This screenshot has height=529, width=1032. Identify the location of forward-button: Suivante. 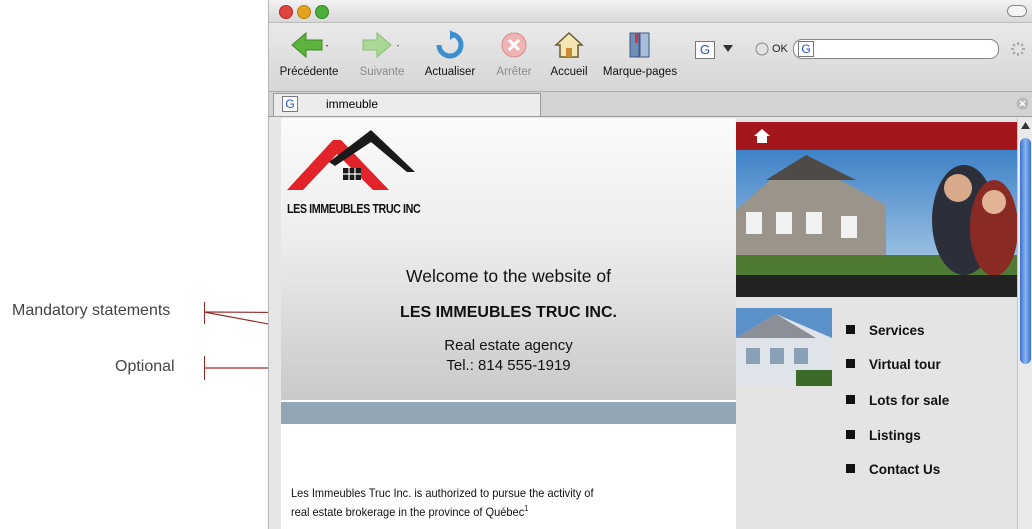
(382, 52).